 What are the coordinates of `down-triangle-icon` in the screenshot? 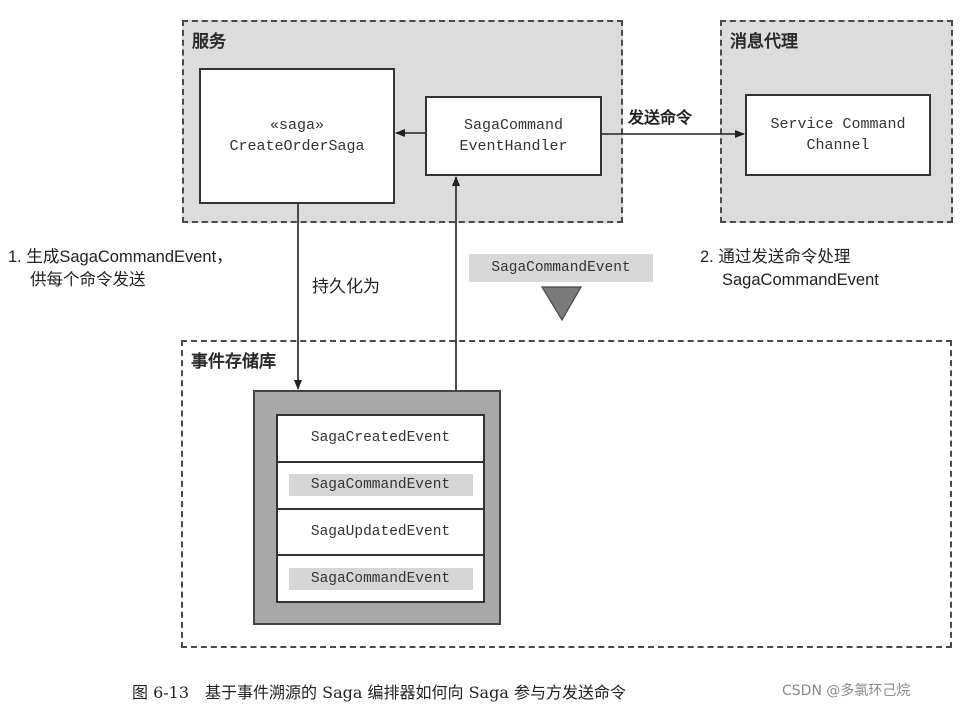 It's located at (561, 304).